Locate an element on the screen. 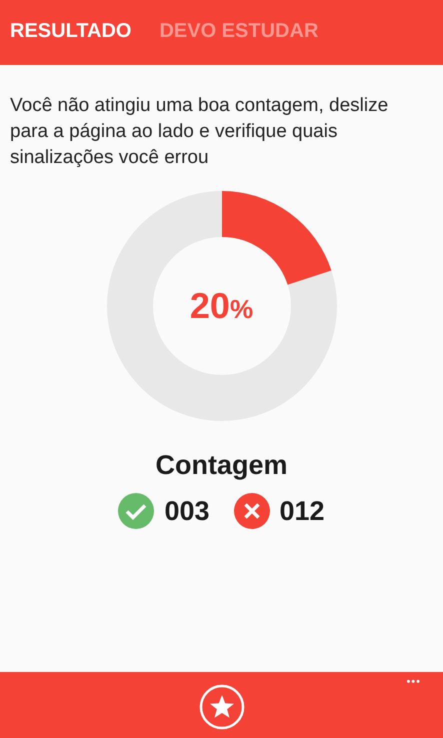  cross-icon is located at coordinates (252, 511).